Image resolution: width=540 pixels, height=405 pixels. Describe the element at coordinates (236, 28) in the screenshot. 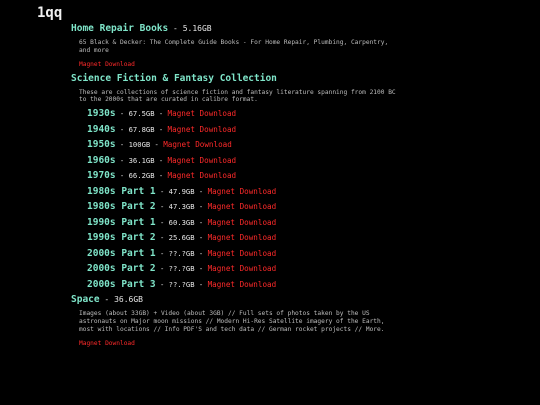

I see `section-heading: Home Repair Books - 5.16GB` at that location.